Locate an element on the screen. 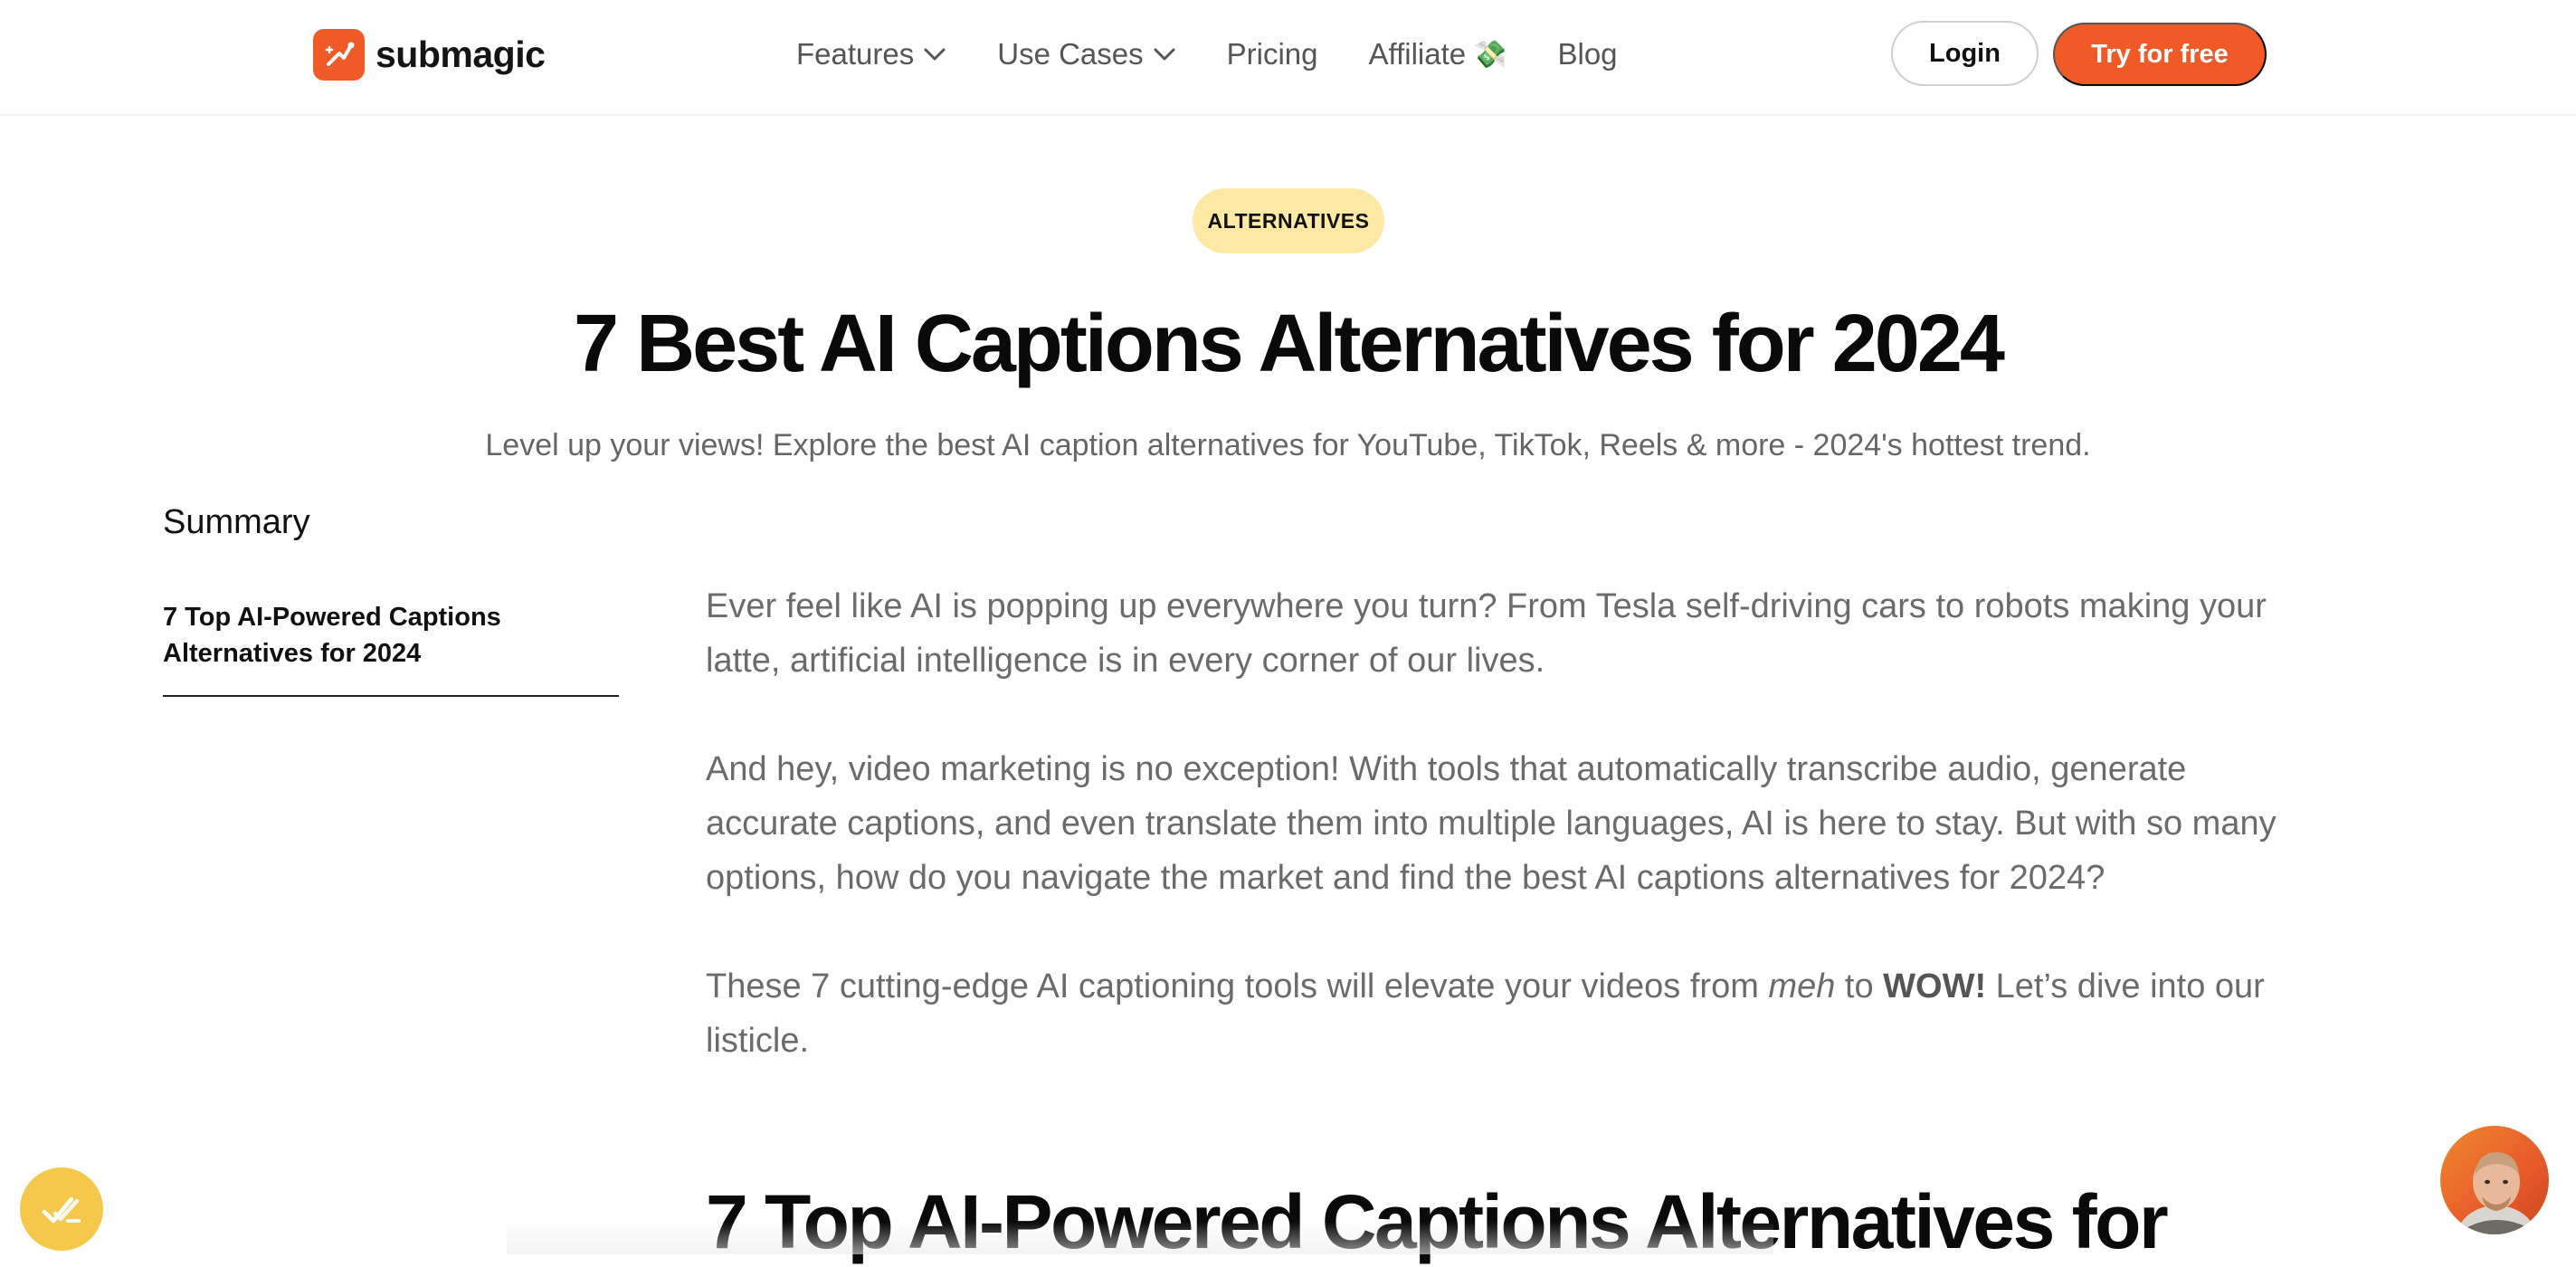 Image resolution: width=2576 pixels, height=1267 pixels. summary-heading: Summary is located at coordinates (237, 522).